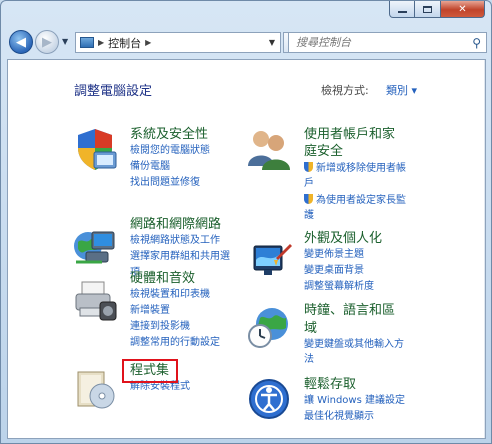 This screenshot has width=492, height=444. I want to click on network-globe-icon, so click(95, 247).